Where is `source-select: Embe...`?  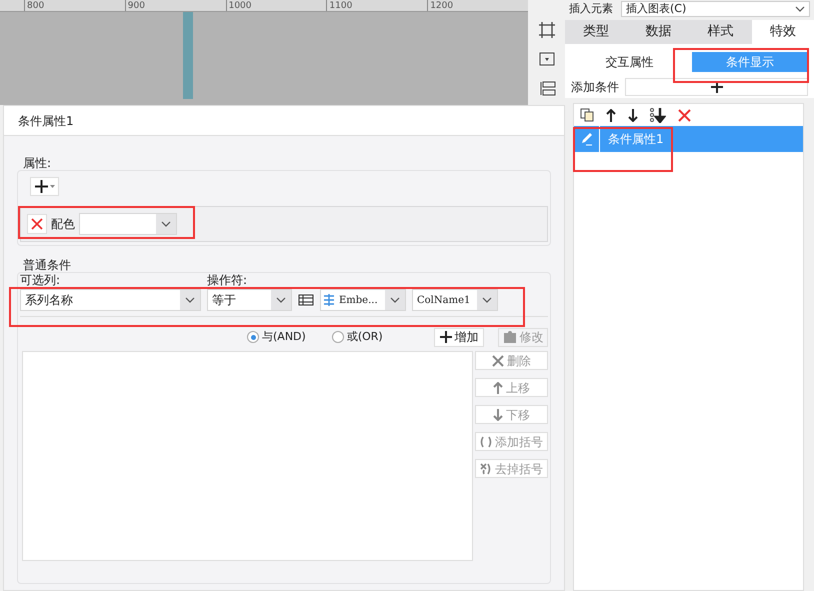 source-select: Embe... is located at coordinates (363, 300).